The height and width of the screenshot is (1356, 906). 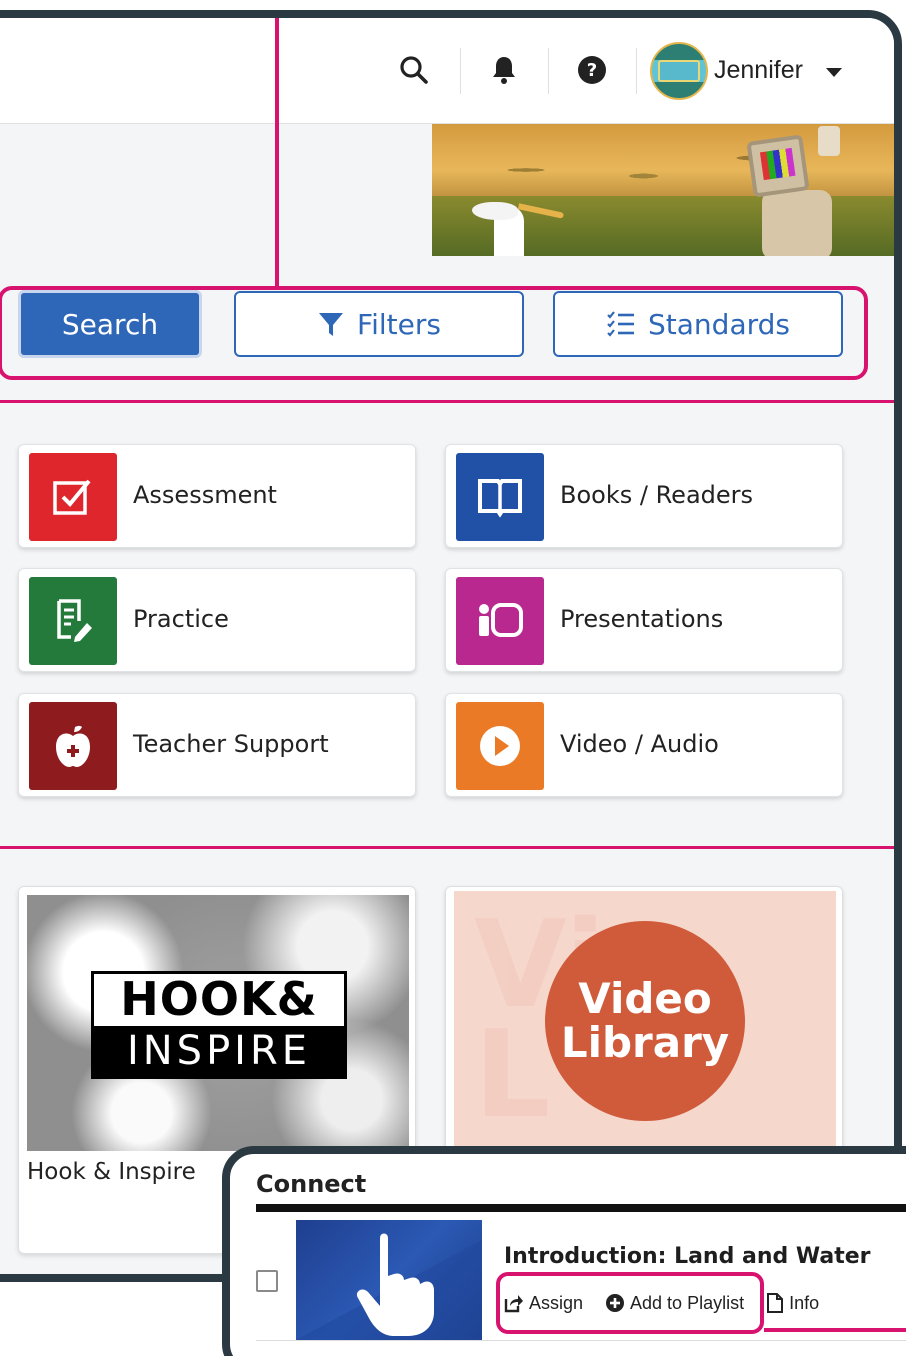 I want to click on row-divider, so click(x=581, y=1340).